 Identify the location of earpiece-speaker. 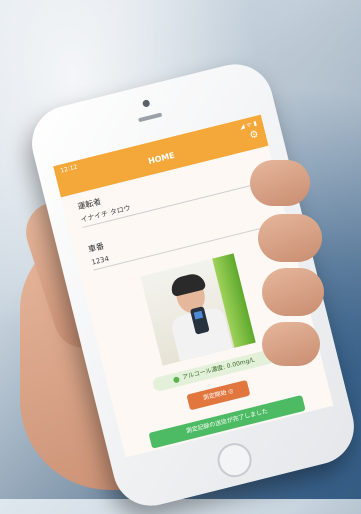
(150, 117).